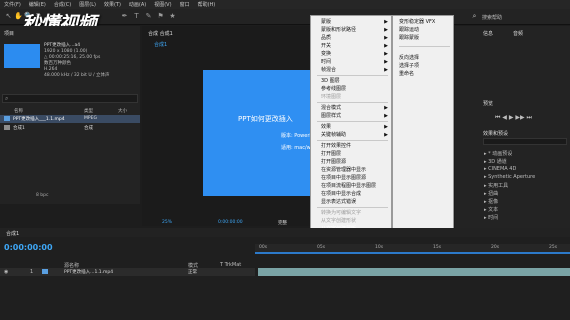 The image size is (570, 320). I want to click on info-tab: 信息, so click(488, 33).